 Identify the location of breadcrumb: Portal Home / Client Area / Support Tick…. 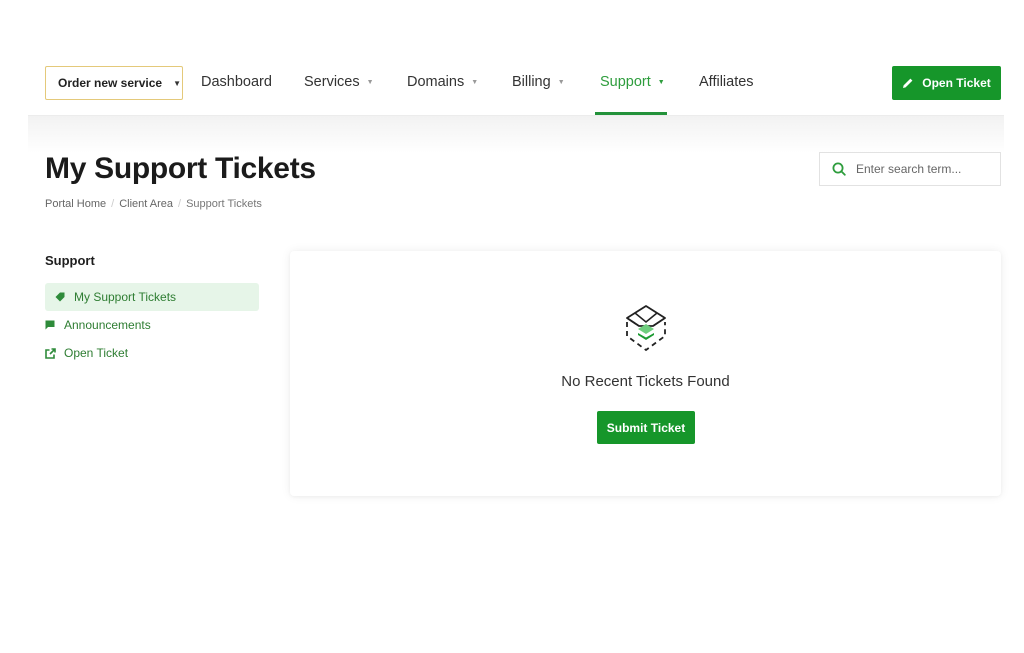
(153, 204).